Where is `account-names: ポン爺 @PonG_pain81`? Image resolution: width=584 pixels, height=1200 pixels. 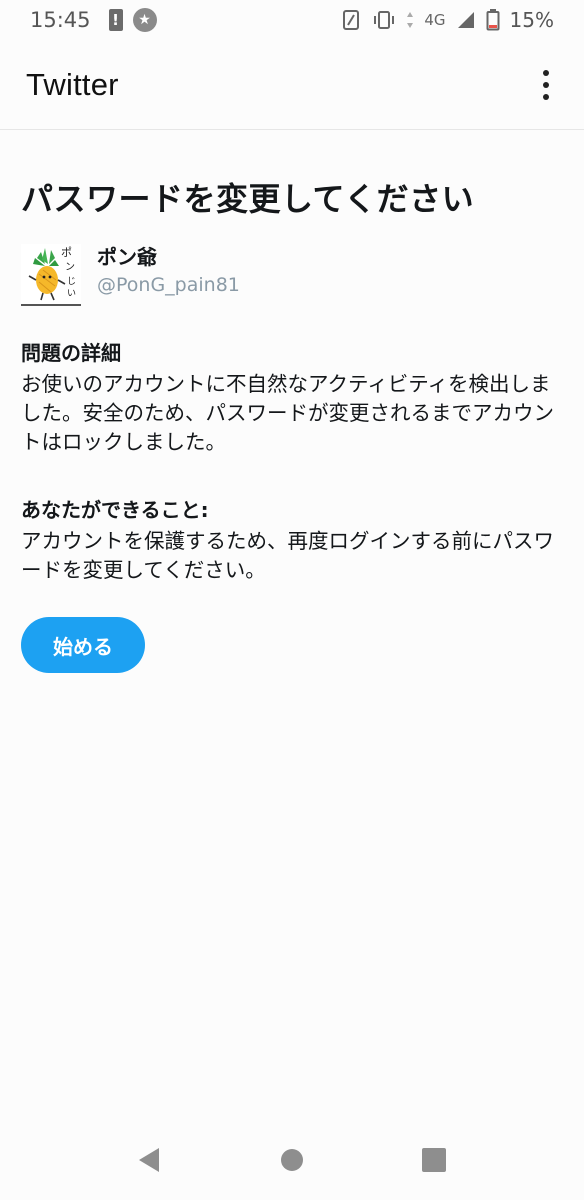 account-names: ポン爺 @PonG_pain81 is located at coordinates (168, 272).